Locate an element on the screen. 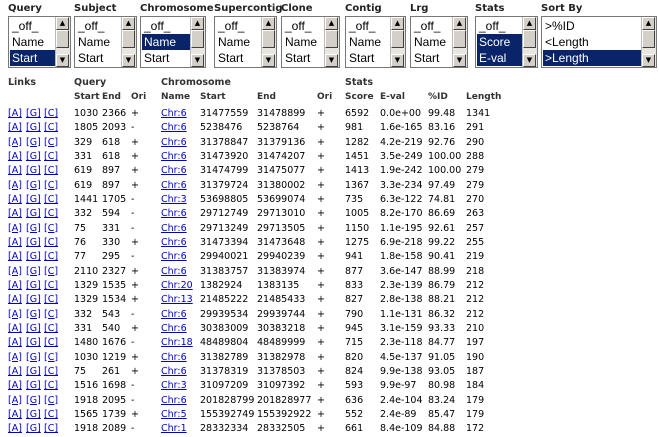 This screenshot has height=437, width=659. chromosome-link: Chr:1 is located at coordinates (174, 428).